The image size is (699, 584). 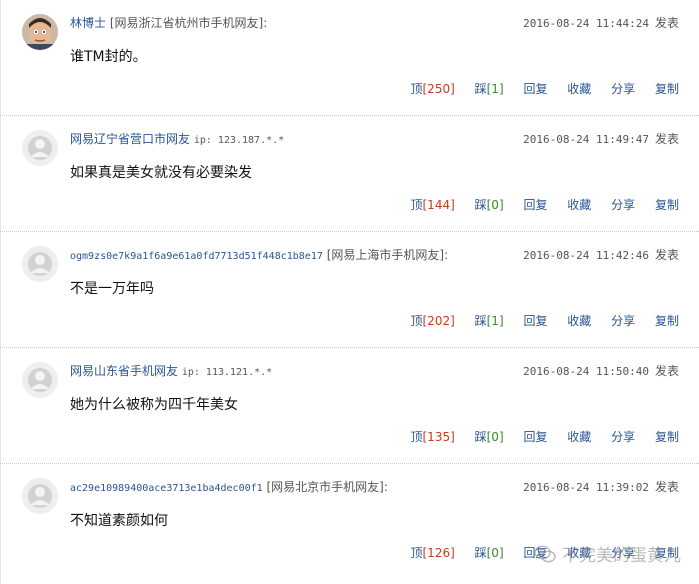 What do you see at coordinates (239, 140) in the screenshot?
I see `user-ip: ip: 123.187.*.*` at bounding box center [239, 140].